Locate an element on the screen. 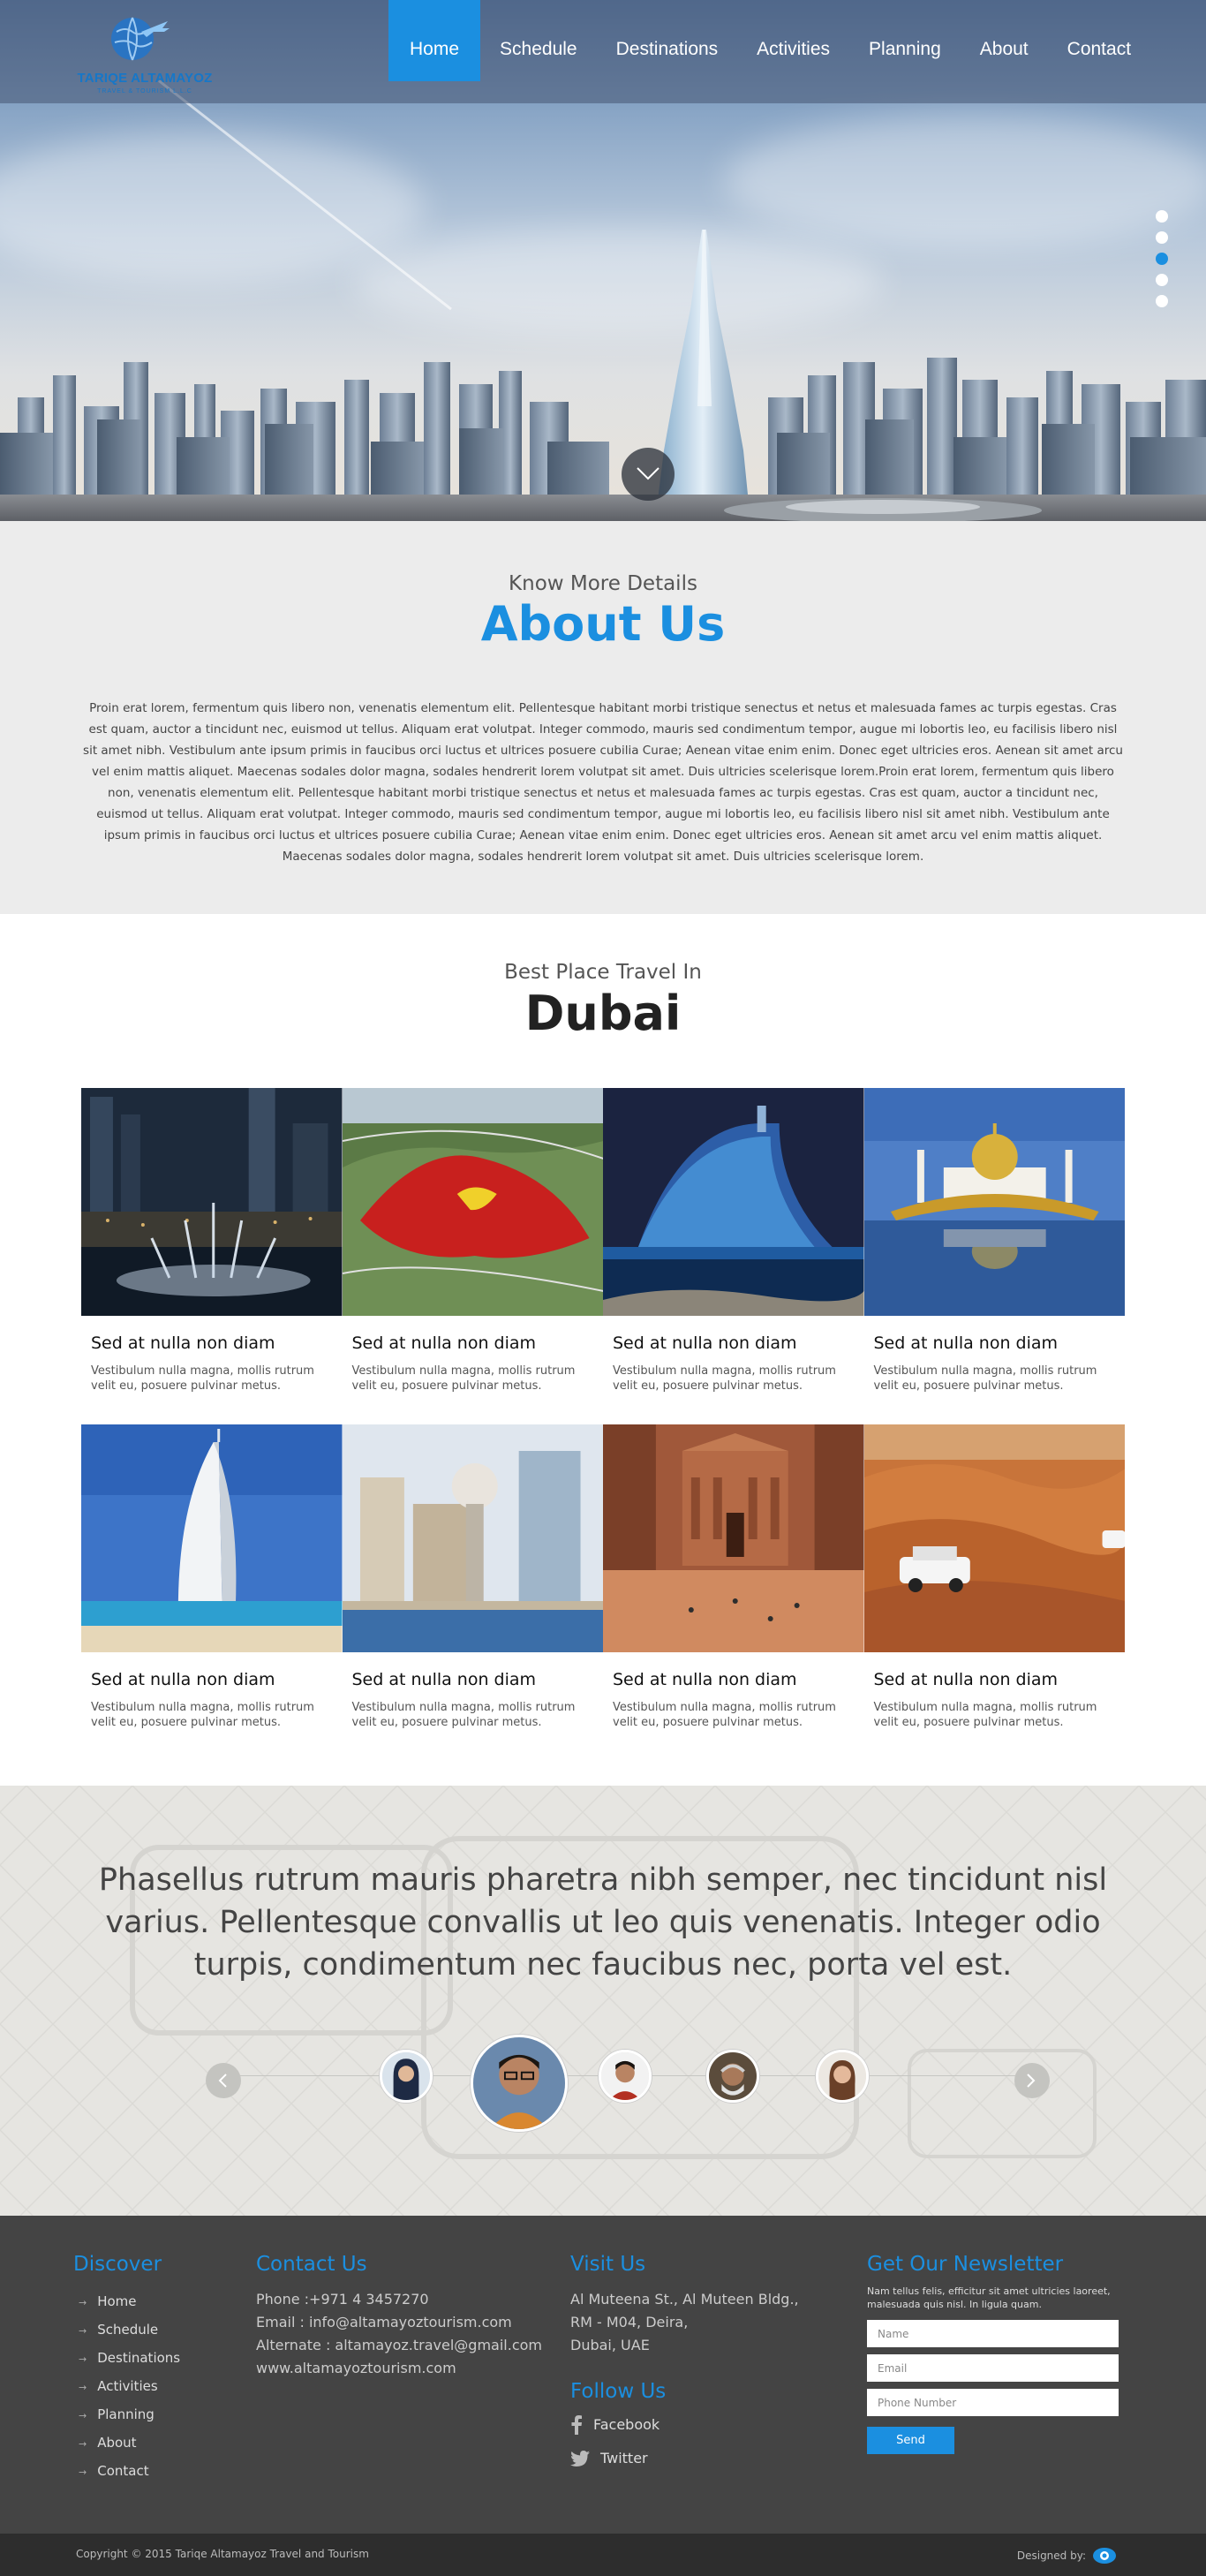 The image size is (1206, 2576). scroll-down-button is located at coordinates (648, 475).